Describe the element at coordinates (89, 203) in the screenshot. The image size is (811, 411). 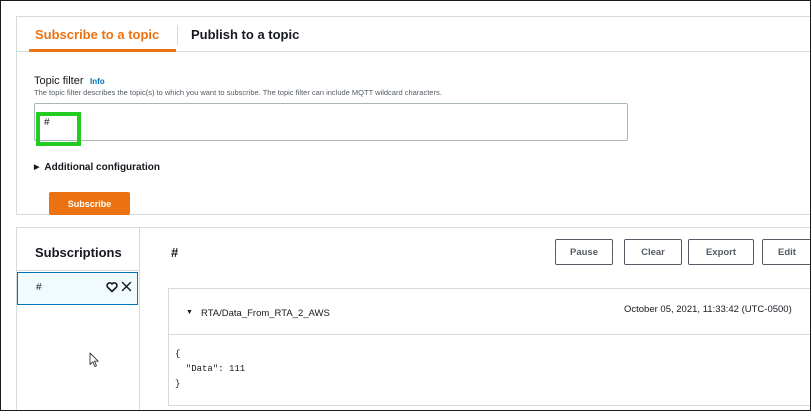
I see `subscribe-button: Subscribe` at that location.